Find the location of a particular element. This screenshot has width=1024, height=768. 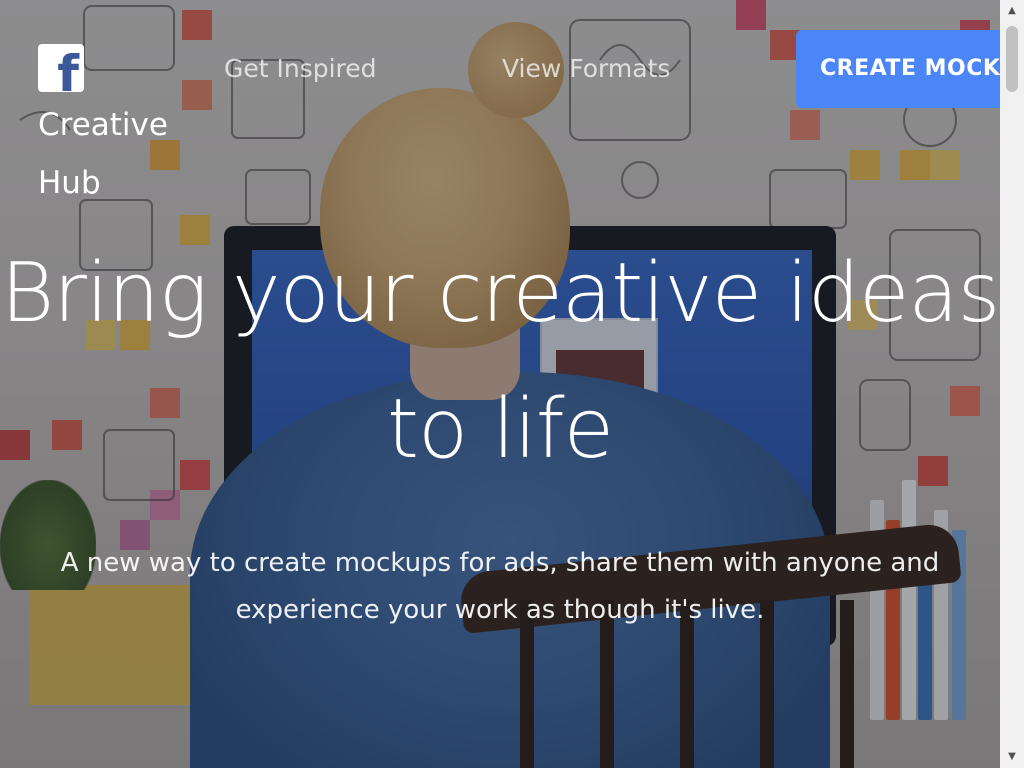

nav-view-formats: View Formats is located at coordinates (586, 68).